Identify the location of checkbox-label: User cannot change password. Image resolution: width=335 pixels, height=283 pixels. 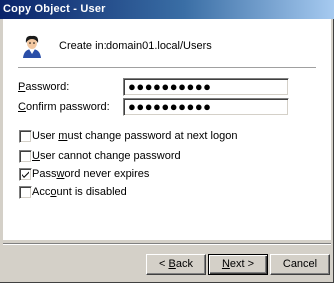
(106, 156).